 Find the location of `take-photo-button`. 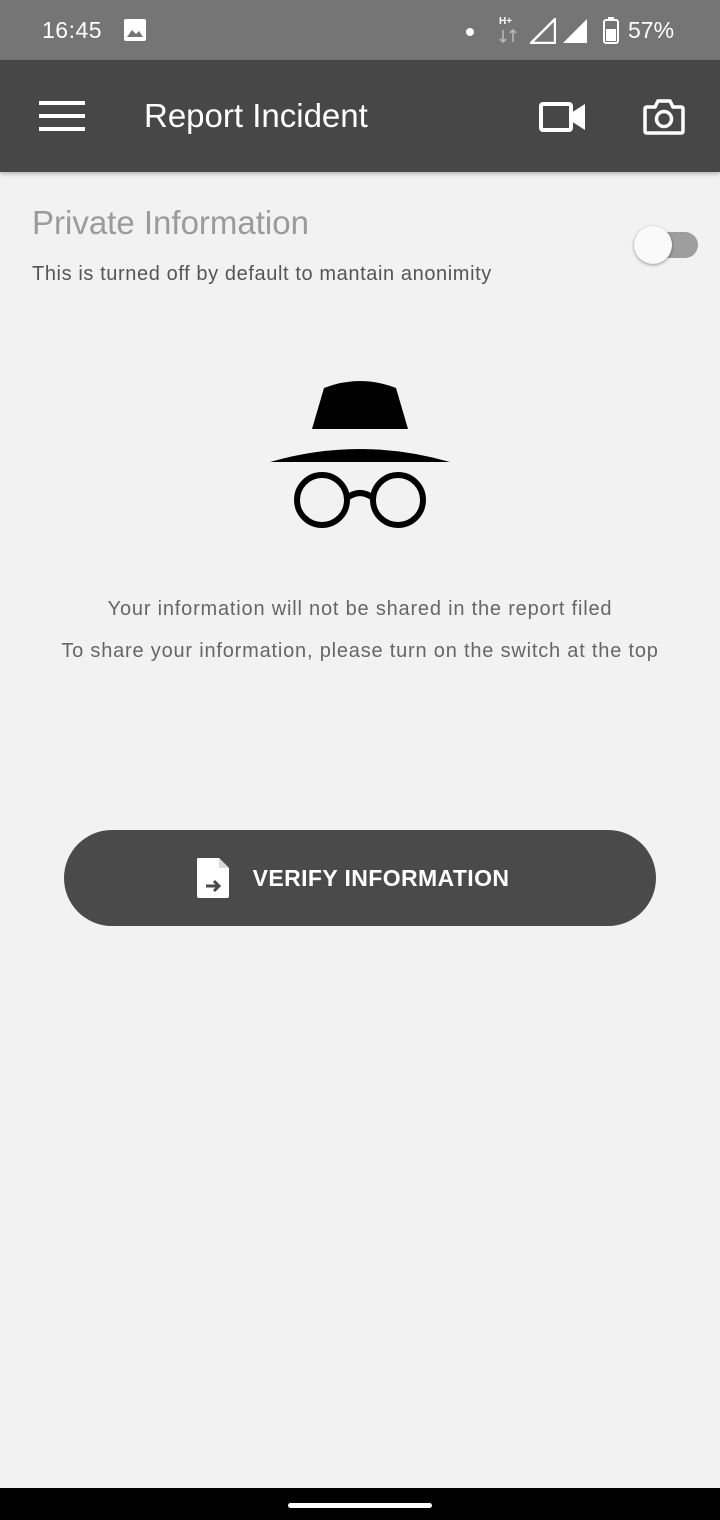

take-photo-button is located at coordinates (664, 117).